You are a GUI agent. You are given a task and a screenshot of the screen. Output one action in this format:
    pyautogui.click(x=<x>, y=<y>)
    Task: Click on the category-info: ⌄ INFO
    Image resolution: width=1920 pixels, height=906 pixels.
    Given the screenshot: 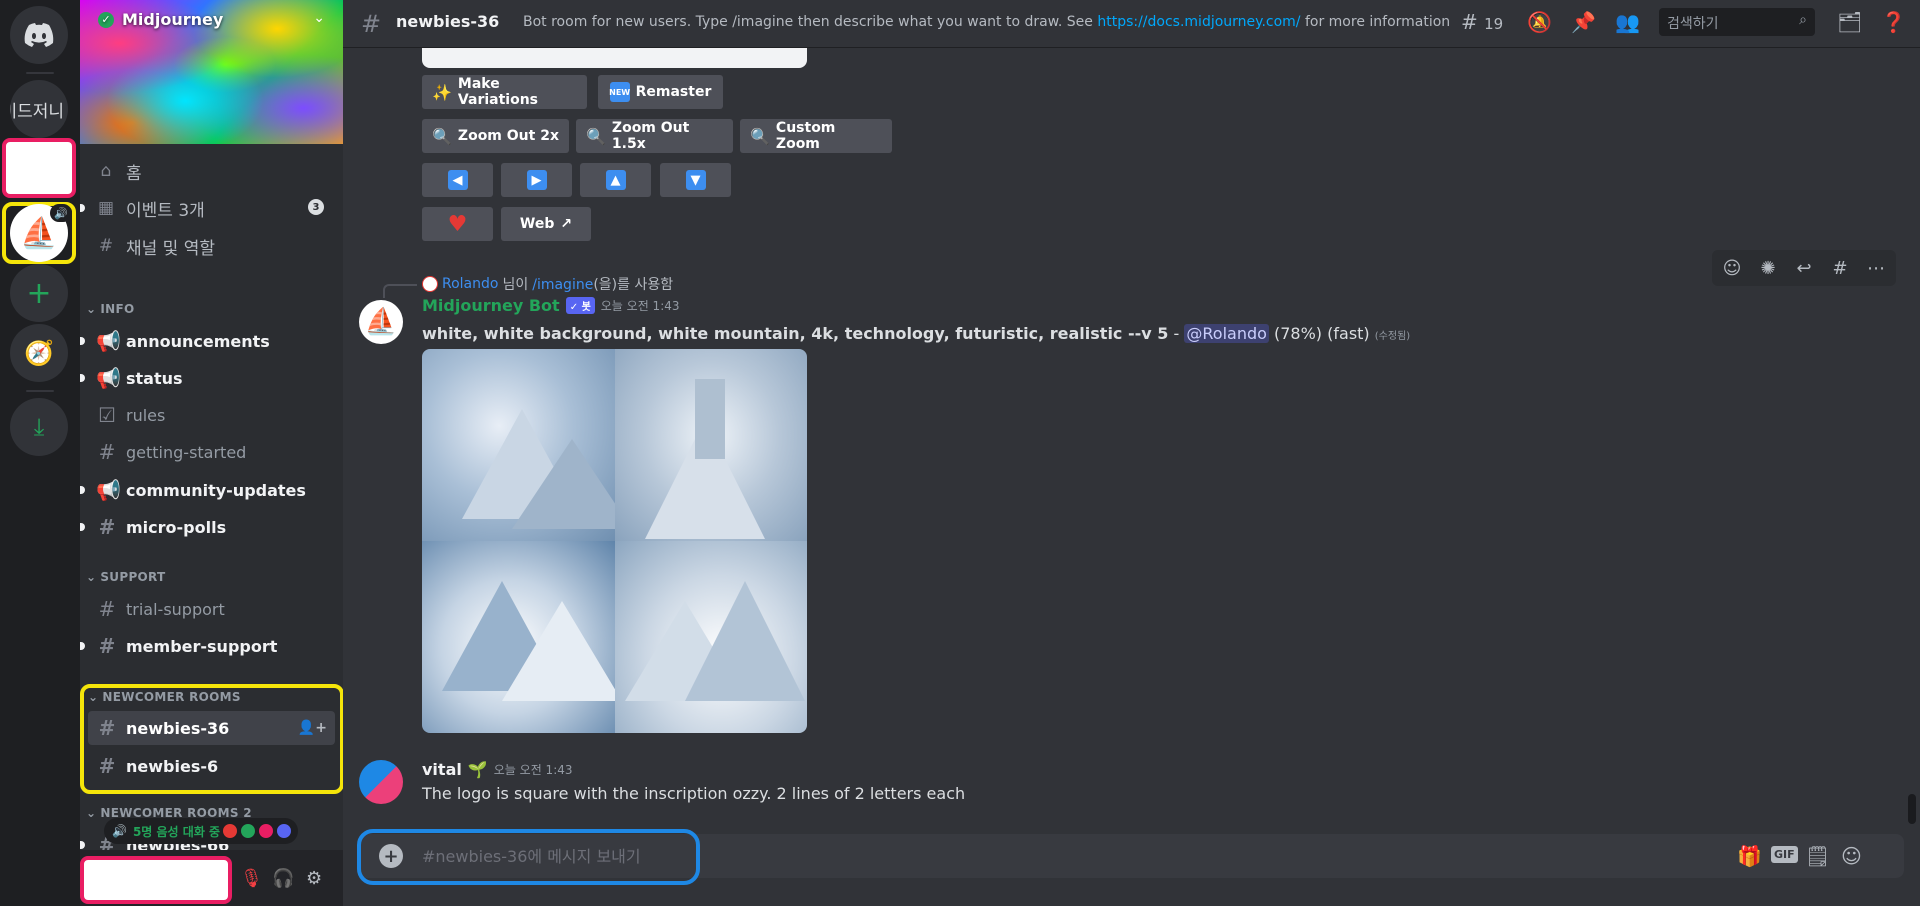 What is the action you would take?
    pyautogui.click(x=110, y=309)
    